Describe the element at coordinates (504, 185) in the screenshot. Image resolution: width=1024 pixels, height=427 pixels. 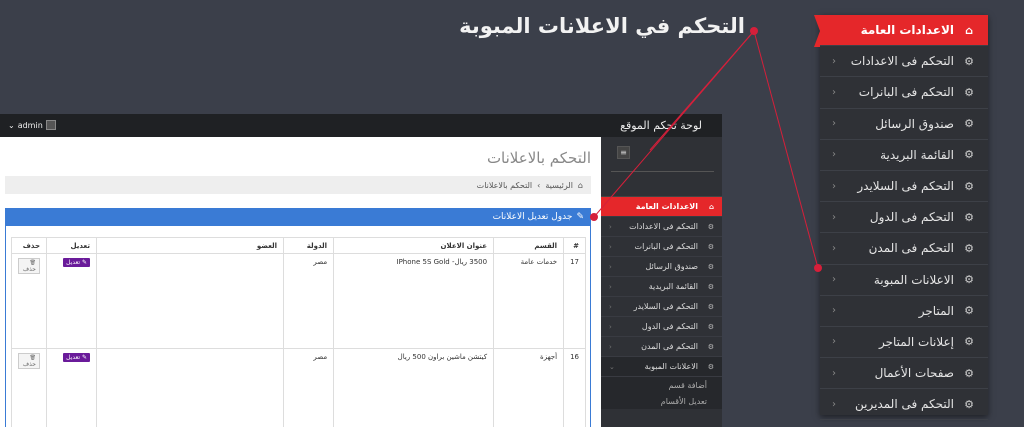
I see `breadcrumb-current: التحكم بالاعلانات` at that location.